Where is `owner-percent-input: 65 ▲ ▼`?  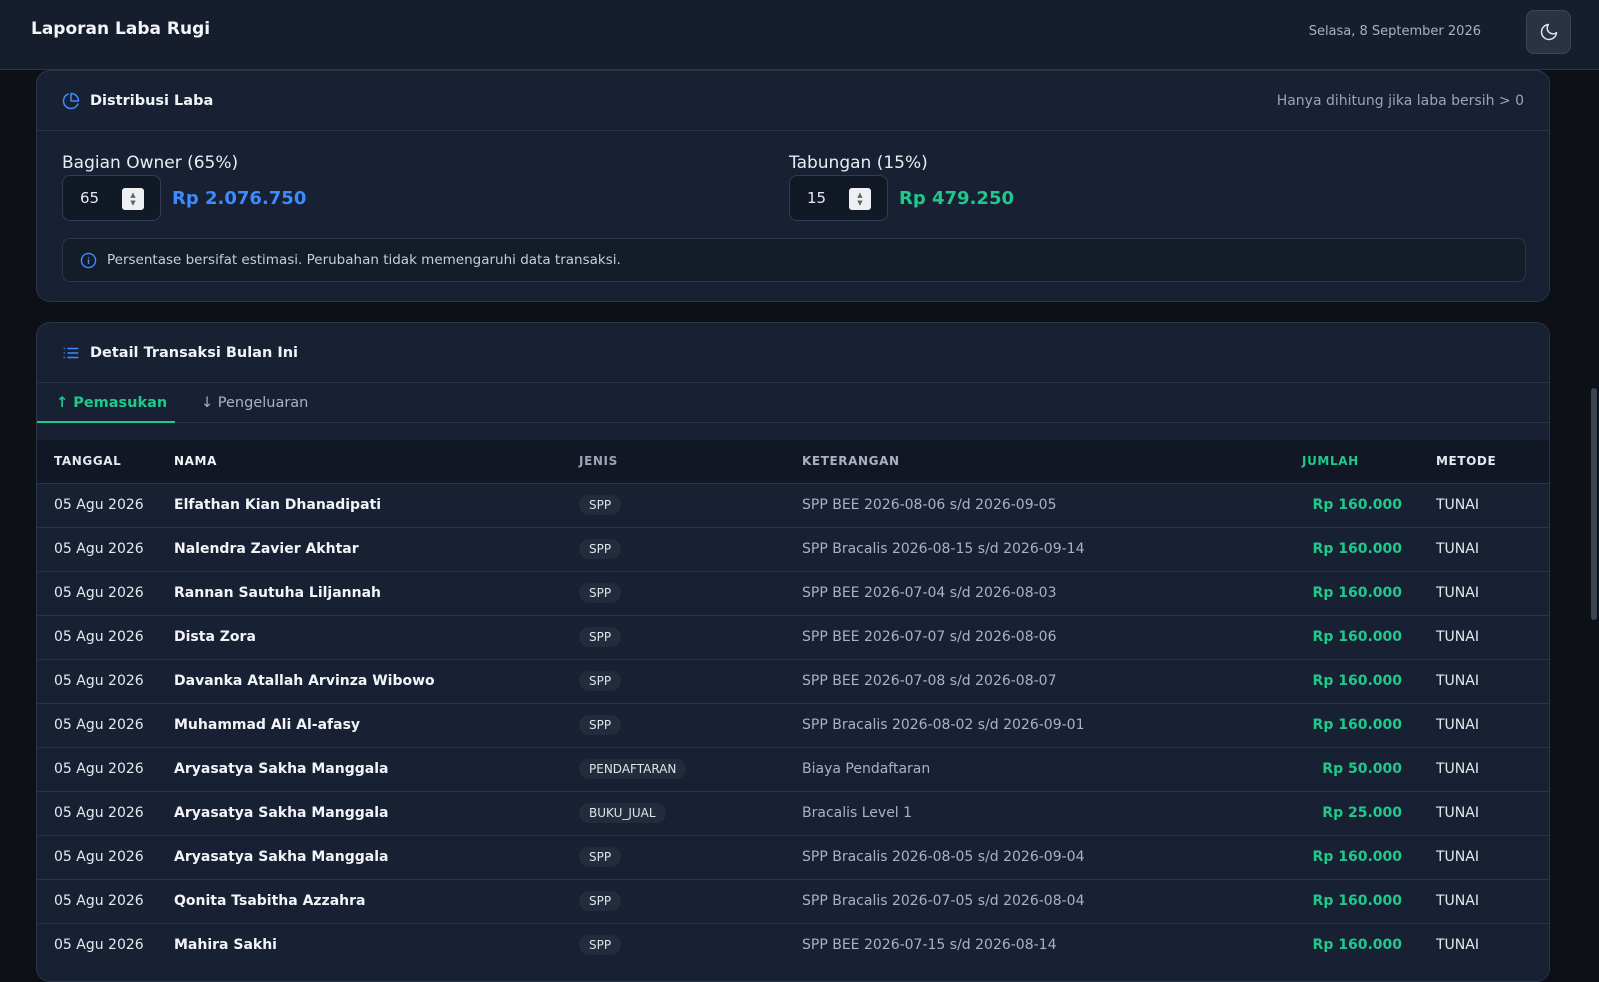 owner-percent-input: 65 ▲ ▼ is located at coordinates (111, 198).